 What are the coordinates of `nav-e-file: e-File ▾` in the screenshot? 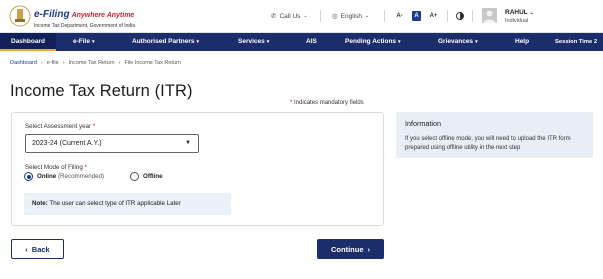 It's located at (84, 42).